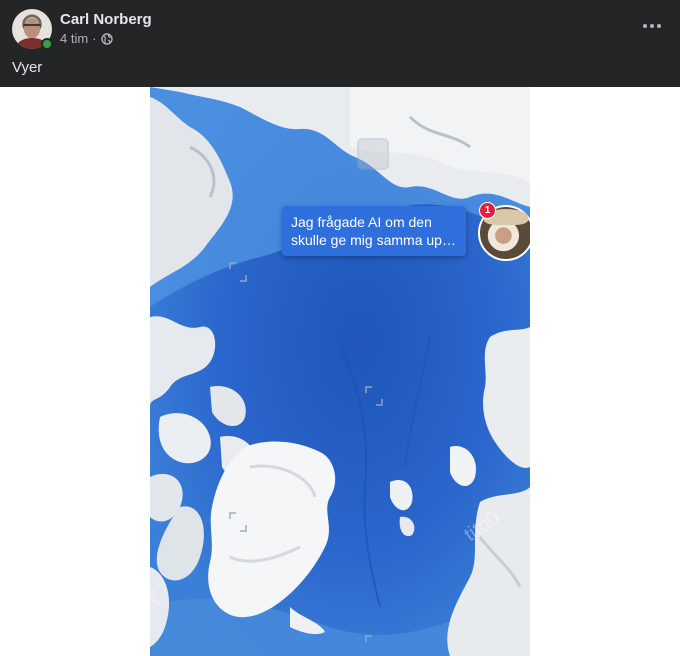  What do you see at coordinates (47, 44) in the screenshot?
I see `online-status-indicator` at bounding box center [47, 44].